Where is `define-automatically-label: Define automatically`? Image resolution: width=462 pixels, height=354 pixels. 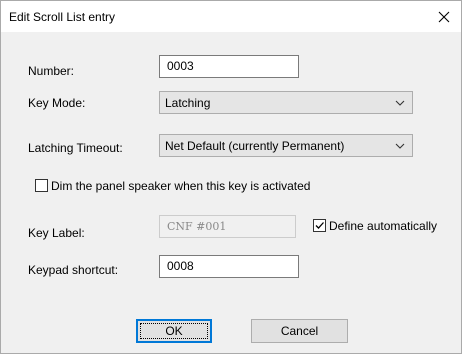
define-automatically-label: Define automatically is located at coordinates (383, 226).